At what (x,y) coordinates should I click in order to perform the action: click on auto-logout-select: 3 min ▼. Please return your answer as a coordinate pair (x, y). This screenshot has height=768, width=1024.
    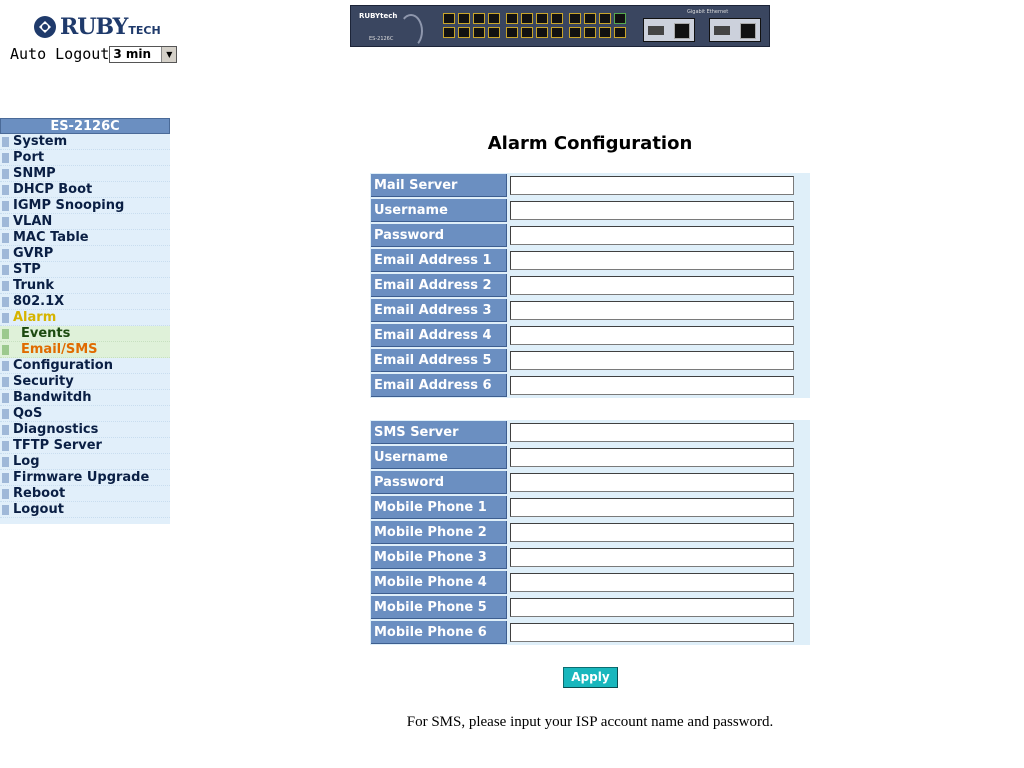
    Looking at the image, I should click on (143, 54).